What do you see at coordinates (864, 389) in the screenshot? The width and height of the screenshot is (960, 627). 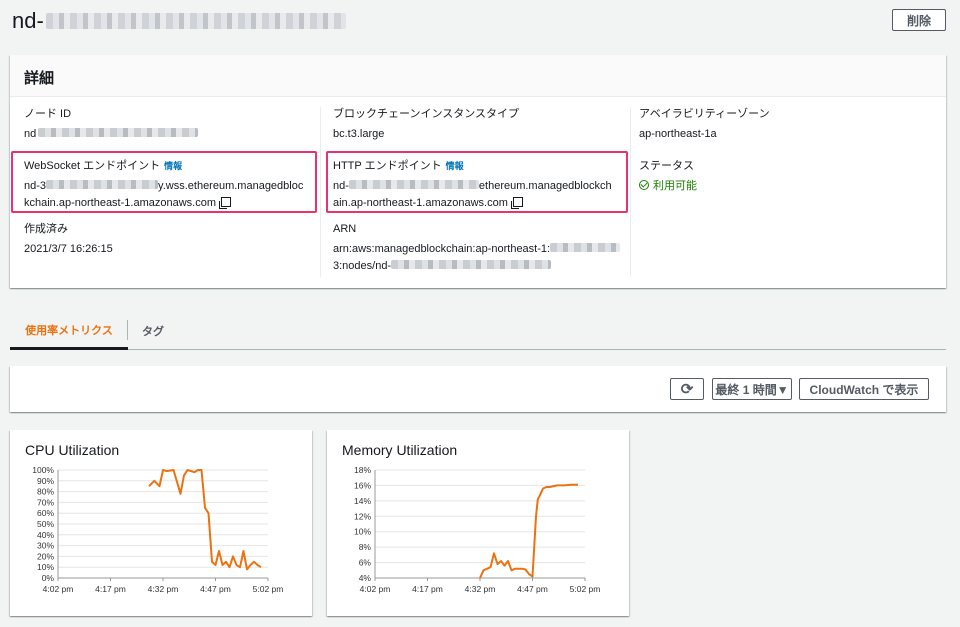 I see `view-in-cloudwatch-button: CloudWatch で表示` at bounding box center [864, 389].